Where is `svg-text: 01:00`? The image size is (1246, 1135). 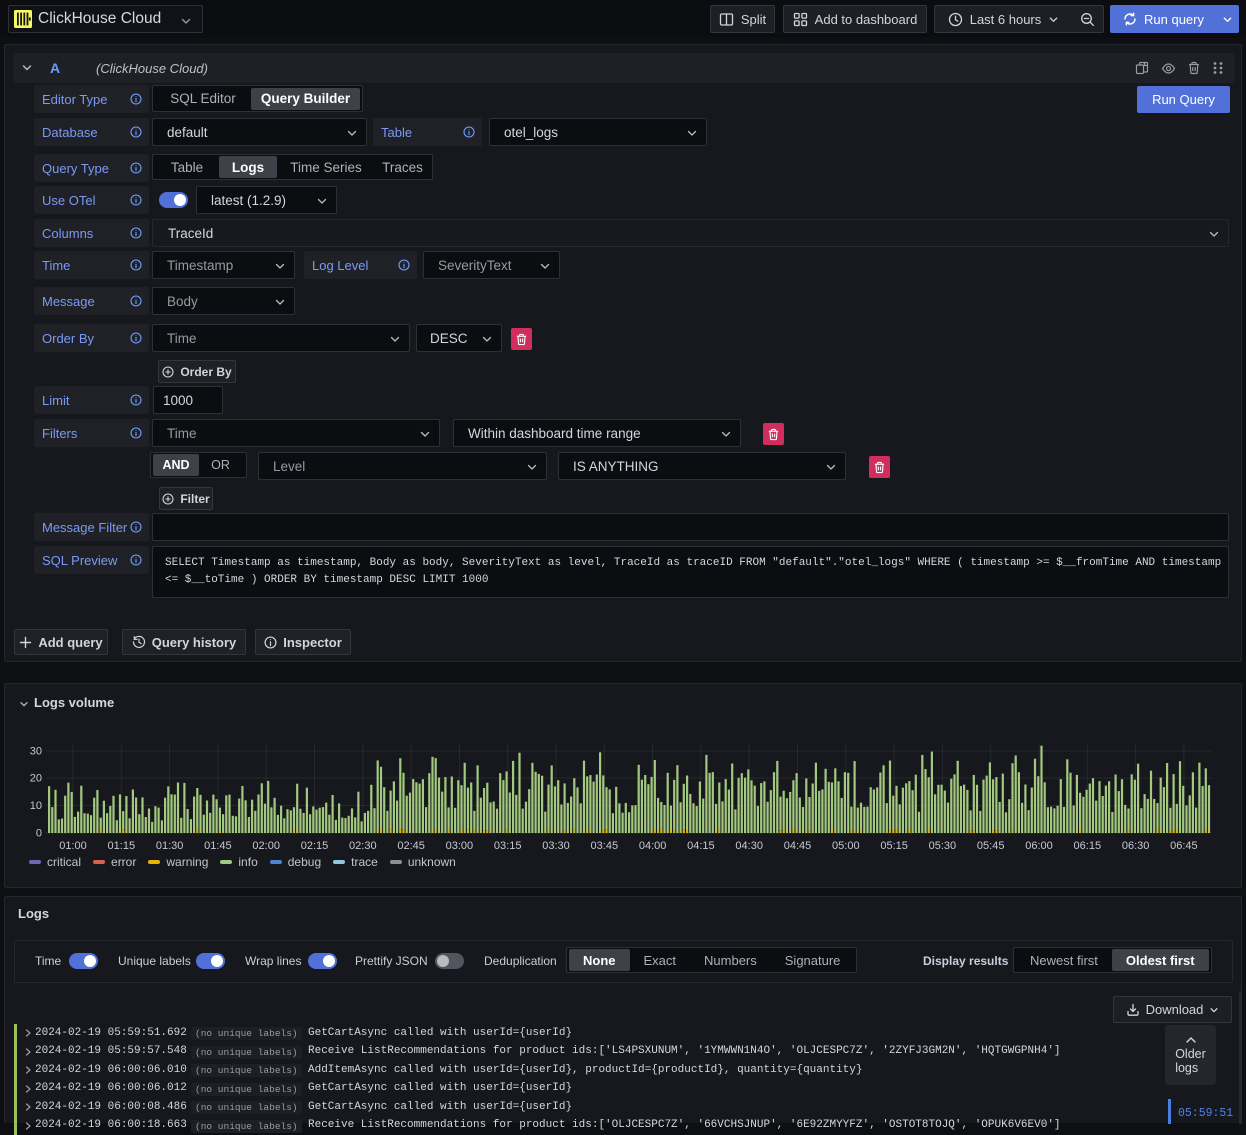
svg-text: 01:00 is located at coordinates (73, 846).